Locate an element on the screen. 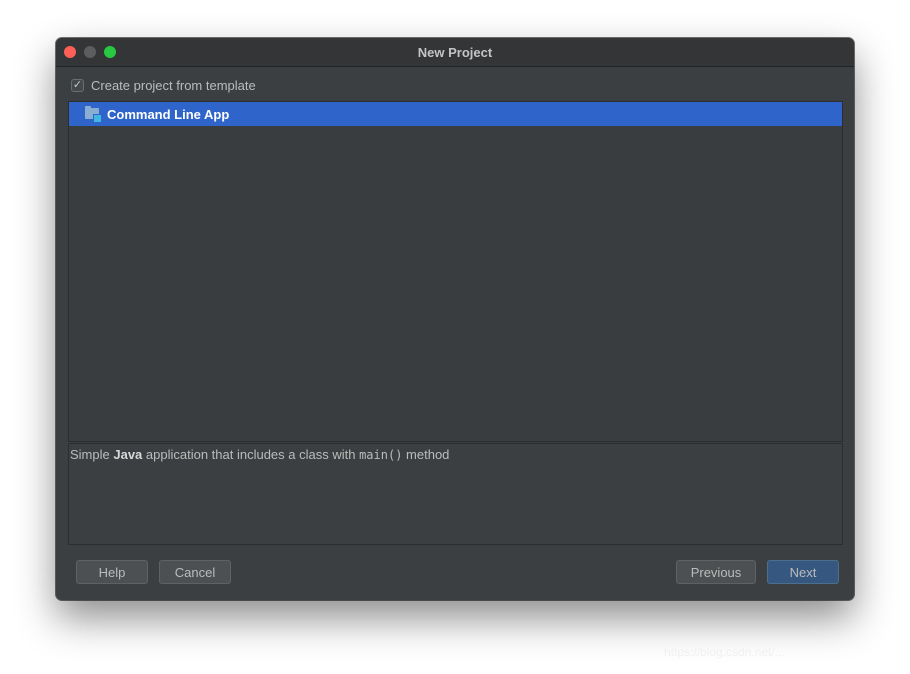 This screenshot has width=910, height=674. next-button: Next is located at coordinates (803, 572).